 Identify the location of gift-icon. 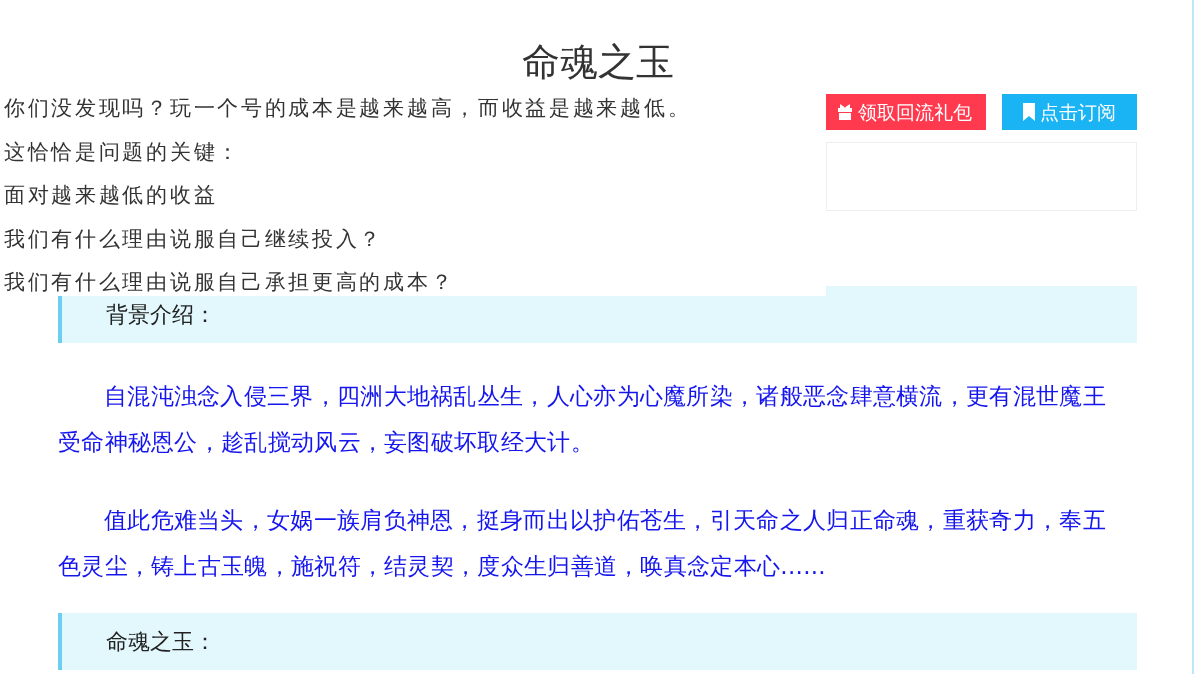
(844, 112).